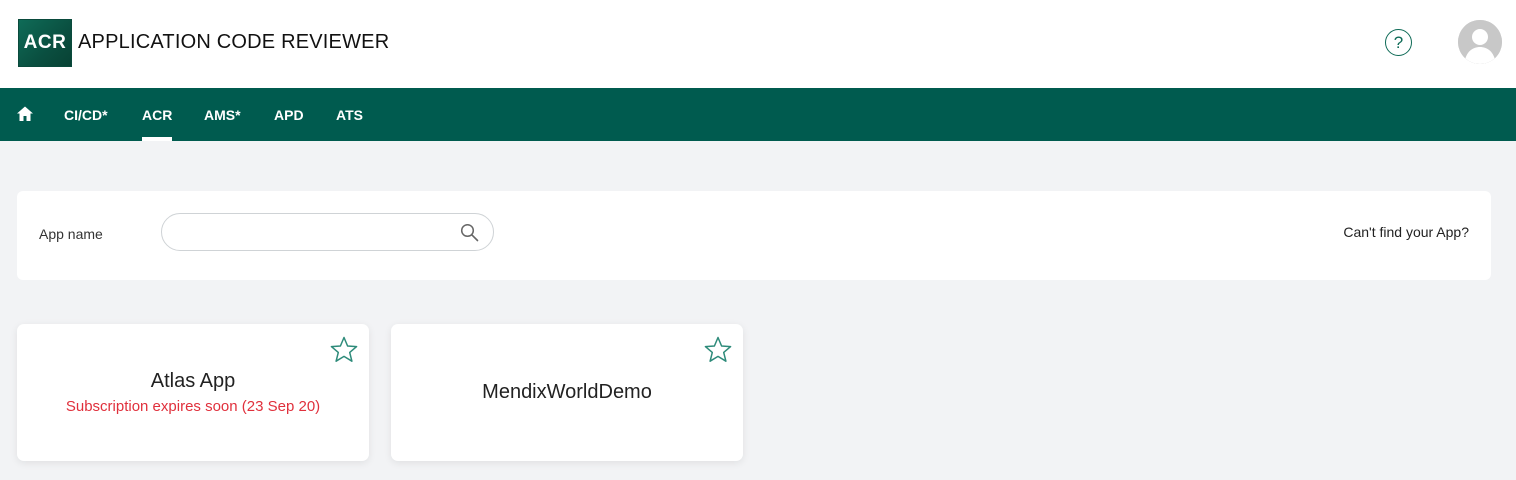  I want to click on nav-tab-apd: APD, so click(289, 114).